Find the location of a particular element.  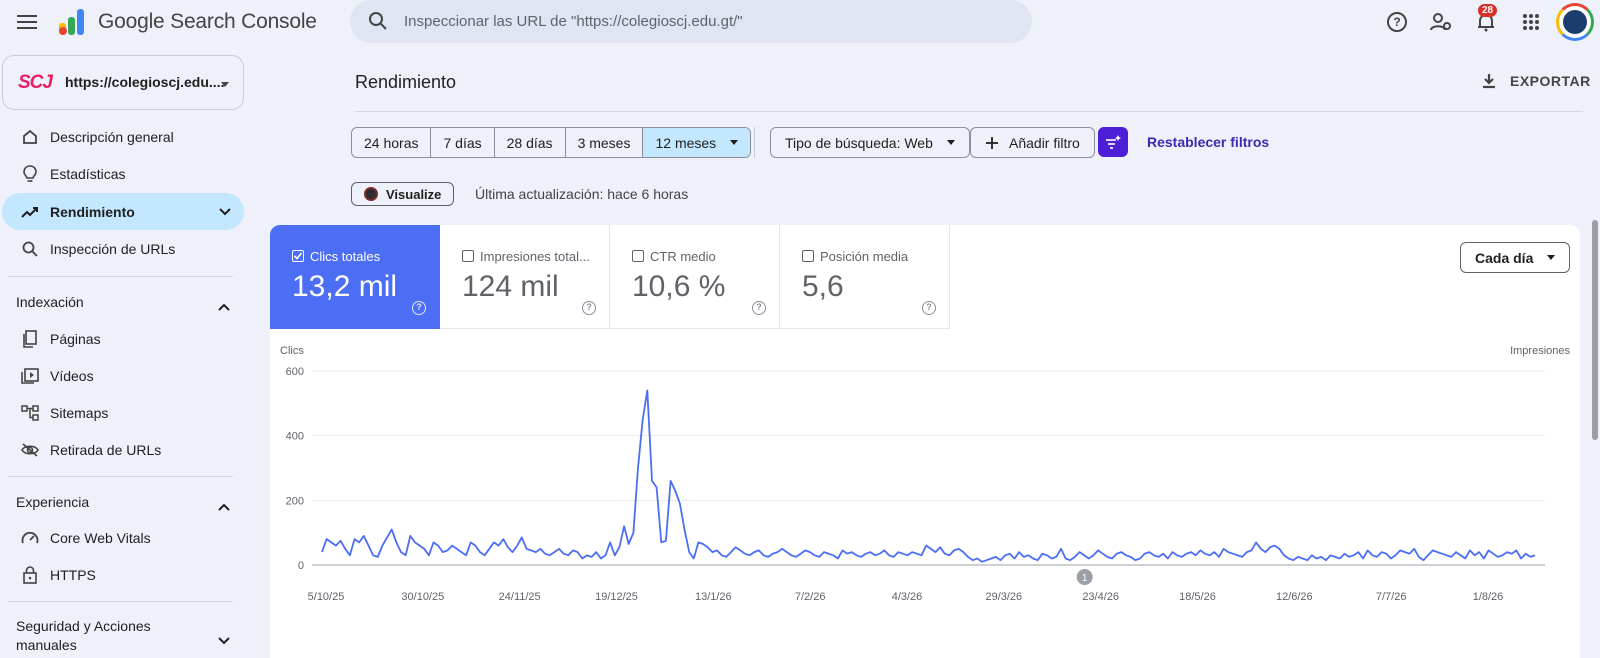

video-icon is located at coordinates (30, 376).